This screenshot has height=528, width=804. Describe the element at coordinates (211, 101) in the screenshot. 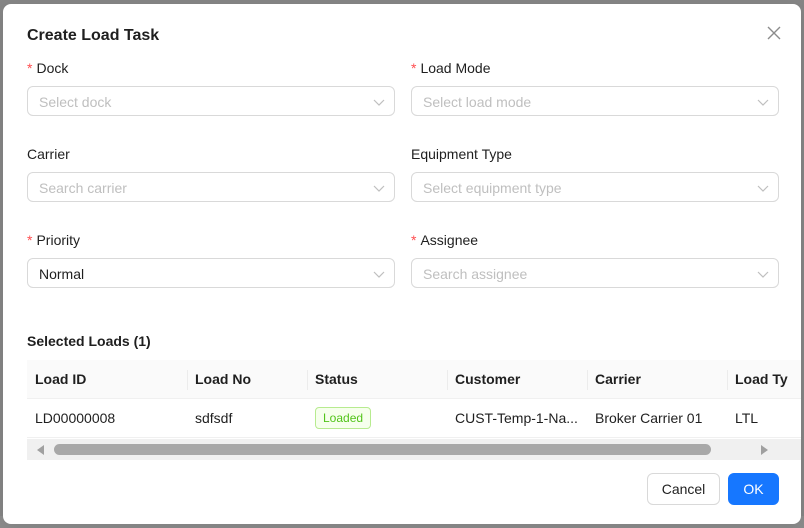

I see `dock-select: Select dock` at that location.